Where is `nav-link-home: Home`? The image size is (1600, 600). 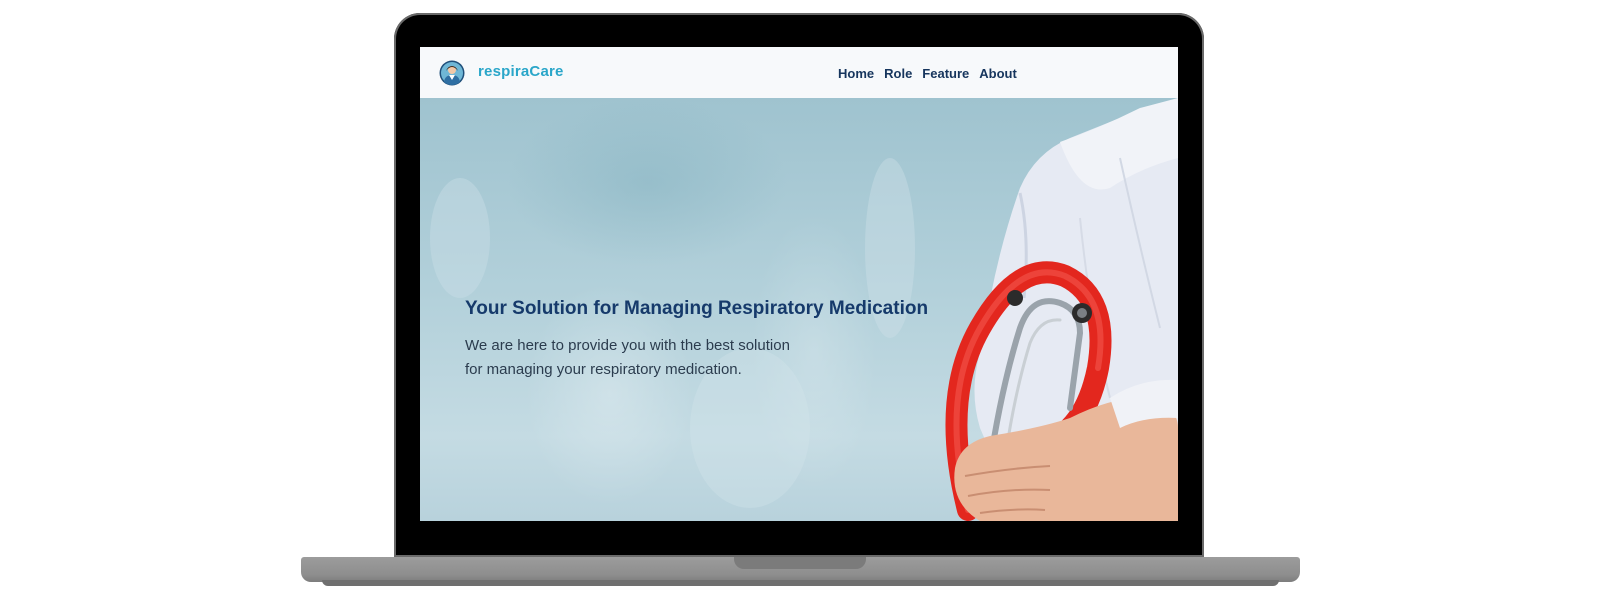 nav-link-home: Home is located at coordinates (856, 73).